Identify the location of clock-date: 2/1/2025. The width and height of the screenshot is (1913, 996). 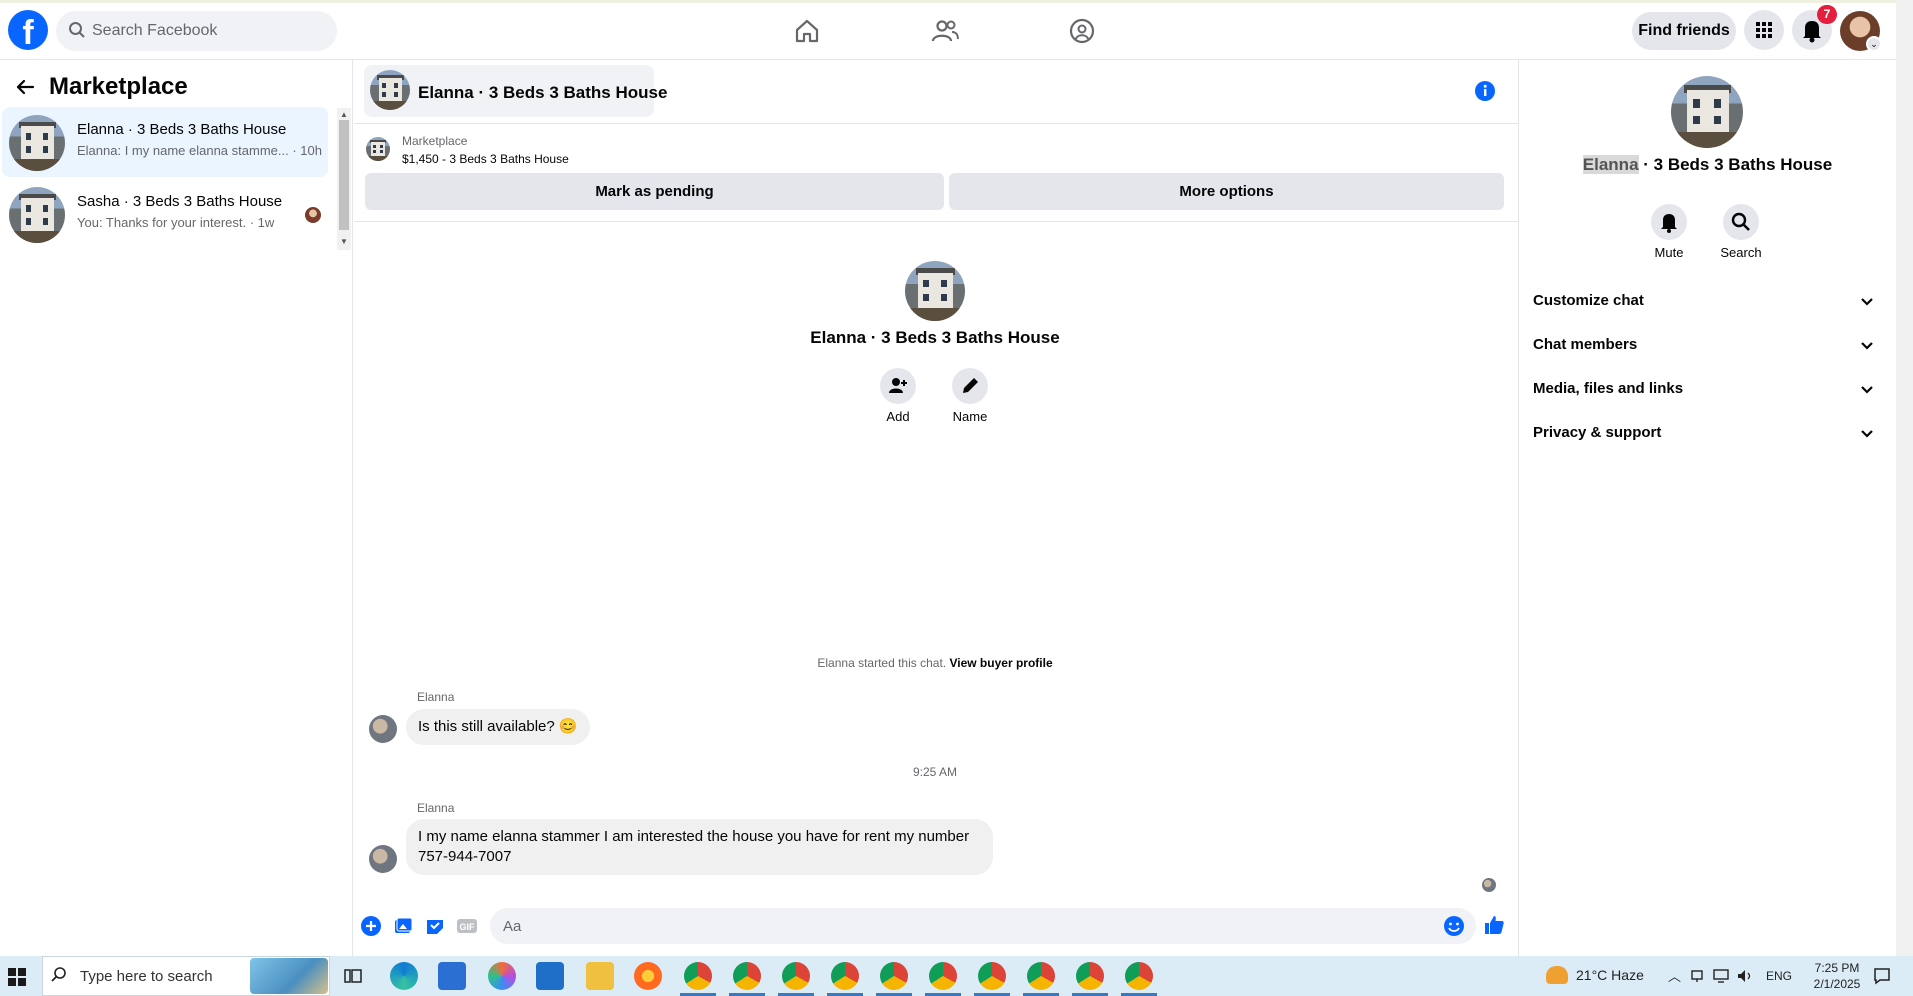
(1837, 984).